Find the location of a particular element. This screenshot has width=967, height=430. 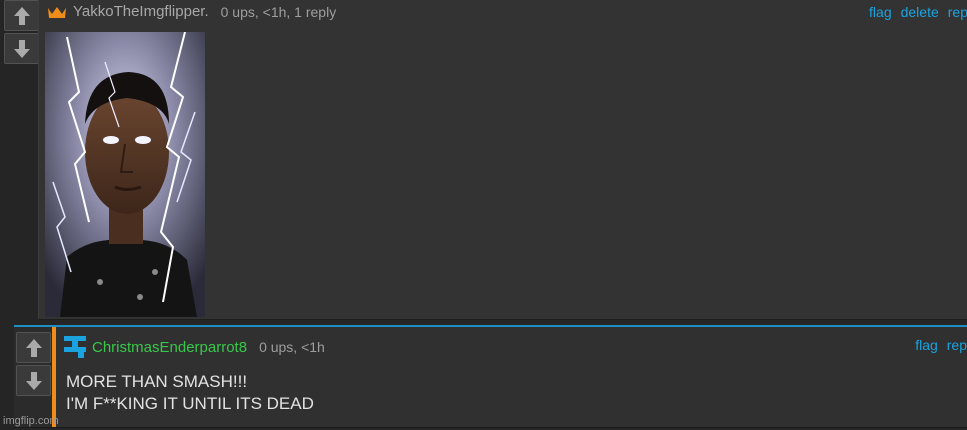

comment-stats: 0 ups, <1h, 1 reply is located at coordinates (278, 11).